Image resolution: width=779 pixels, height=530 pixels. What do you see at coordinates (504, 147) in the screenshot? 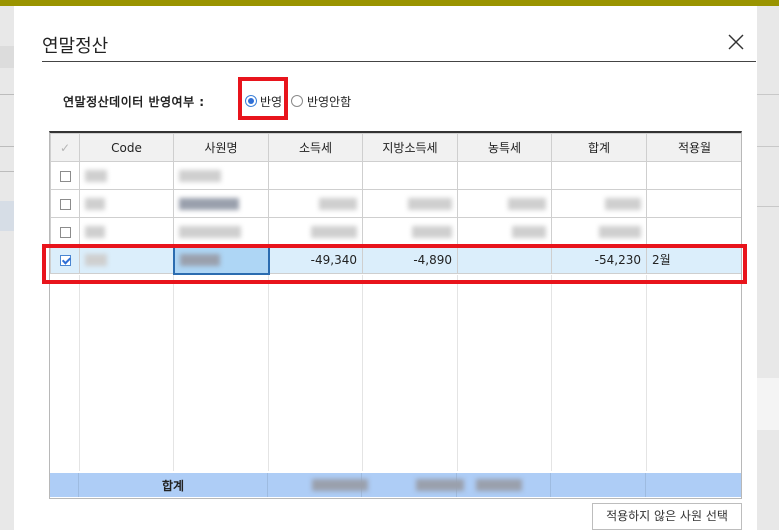
I see `column-header-rural-special-tax: 농특세` at bounding box center [504, 147].